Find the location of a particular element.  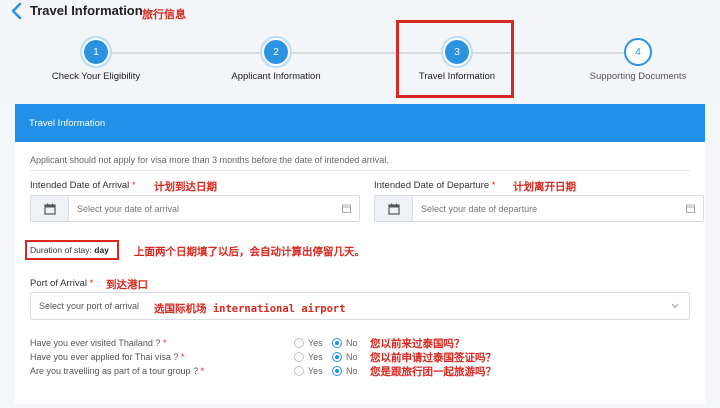

step-2-label: Applicant Information is located at coordinates (275, 76).